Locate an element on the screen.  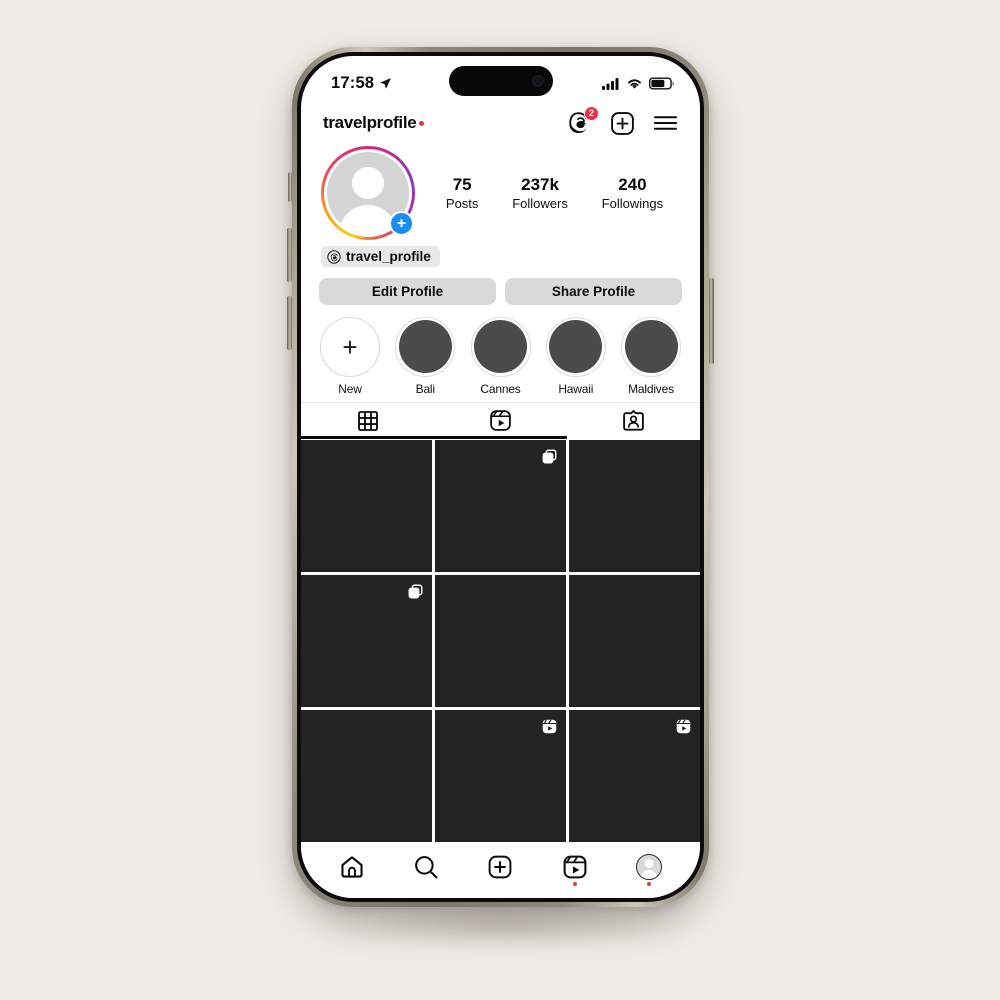
battery-icon is located at coordinates (661, 83).